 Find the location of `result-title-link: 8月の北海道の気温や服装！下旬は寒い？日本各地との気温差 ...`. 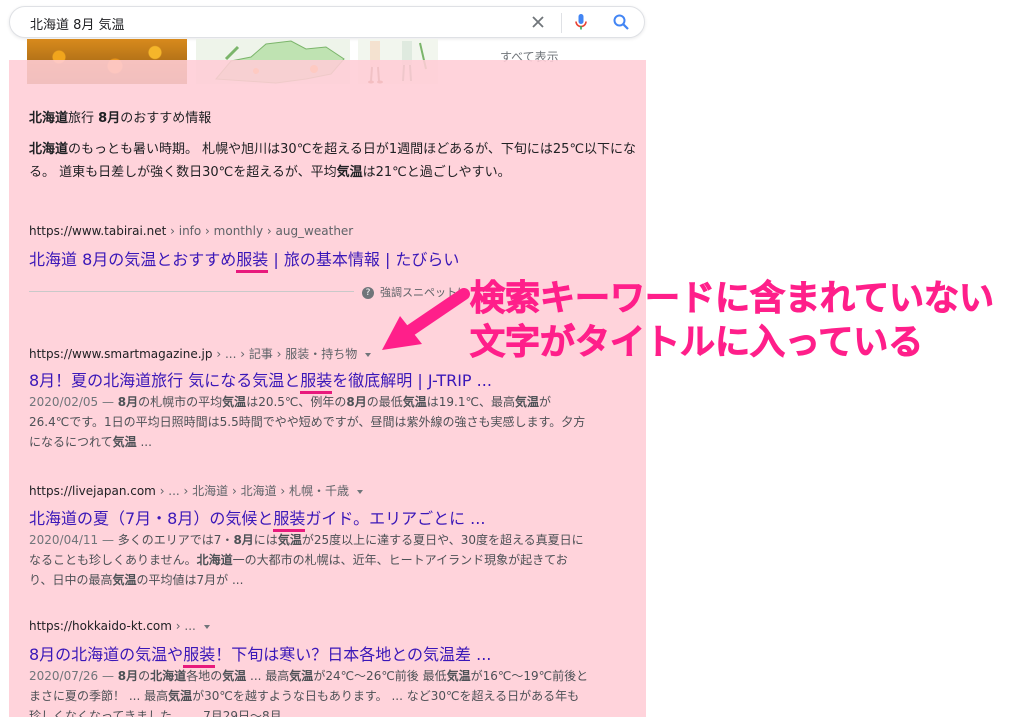

result-title-link: 8月の北海道の気温や服装！下旬は寒い？日本各地との気温差 ... is located at coordinates (260, 654).